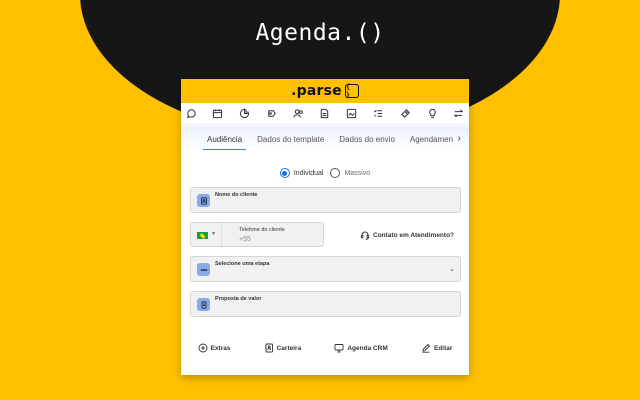  What do you see at coordinates (203, 348) in the screenshot?
I see `plus-circle-icon` at bounding box center [203, 348].